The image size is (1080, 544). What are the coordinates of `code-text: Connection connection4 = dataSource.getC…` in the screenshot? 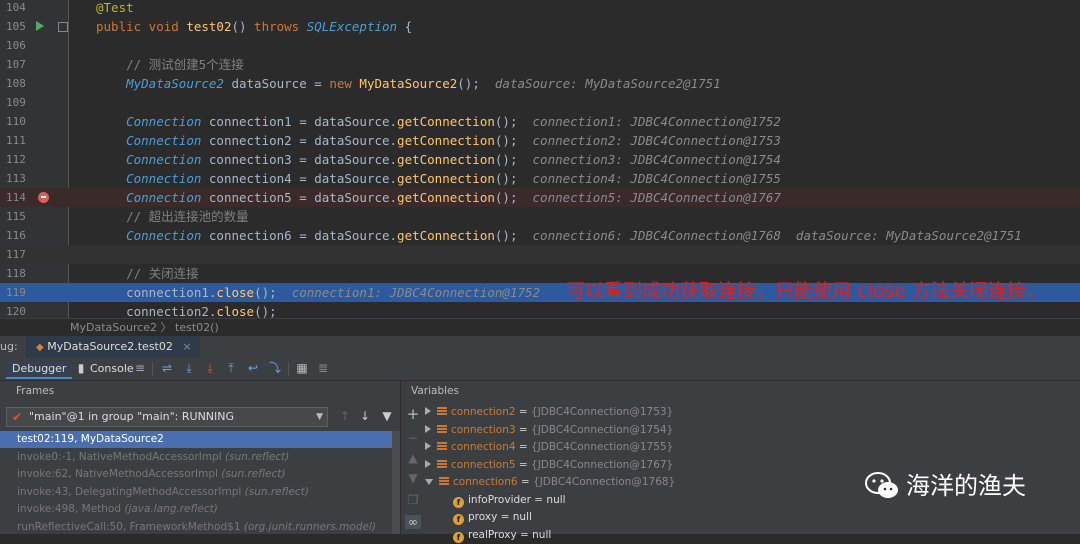 It's located at (453, 178).